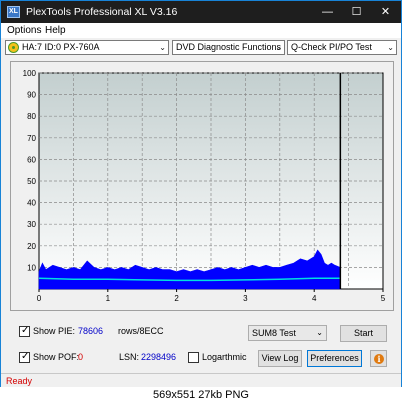 Image resolution: width=402 pixels, height=404 pixels. What do you see at coordinates (30, 73) in the screenshot?
I see `y-tick-label: 100` at bounding box center [30, 73].